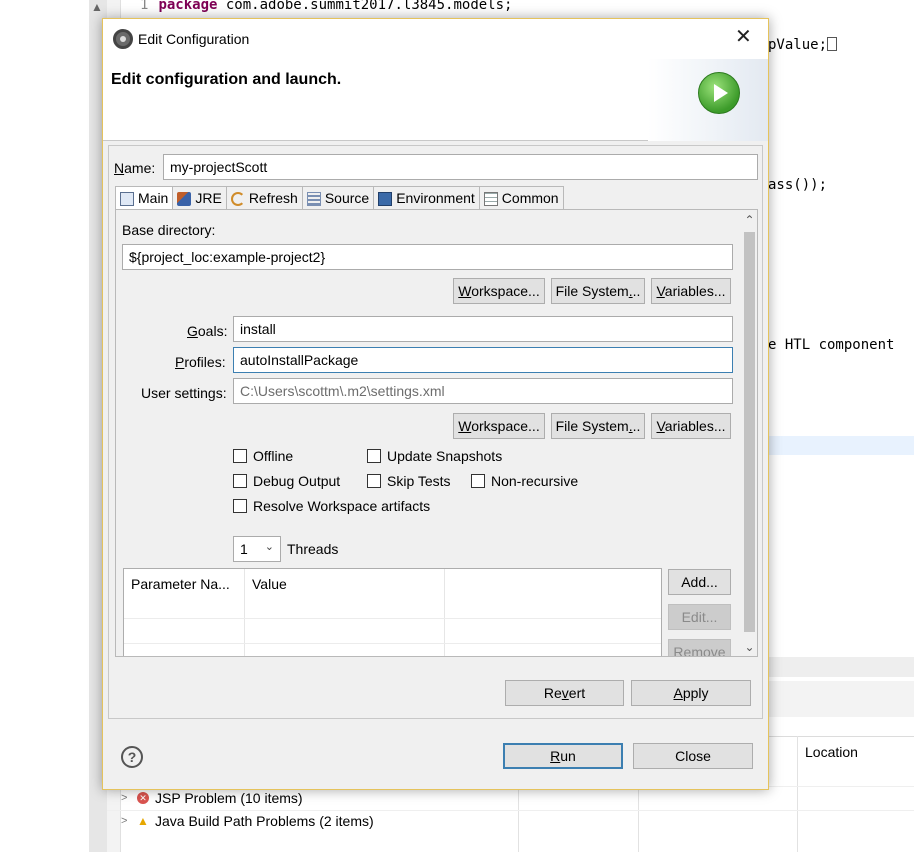 This screenshot has width=914, height=852. What do you see at coordinates (269, 584) in the screenshot?
I see `param-value-column-header: Value` at bounding box center [269, 584].